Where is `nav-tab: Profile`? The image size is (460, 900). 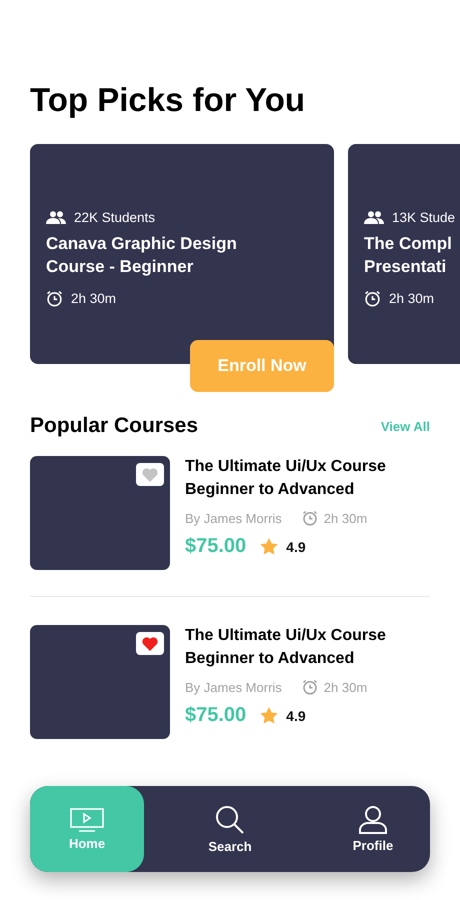
nav-tab: Profile is located at coordinates (373, 829).